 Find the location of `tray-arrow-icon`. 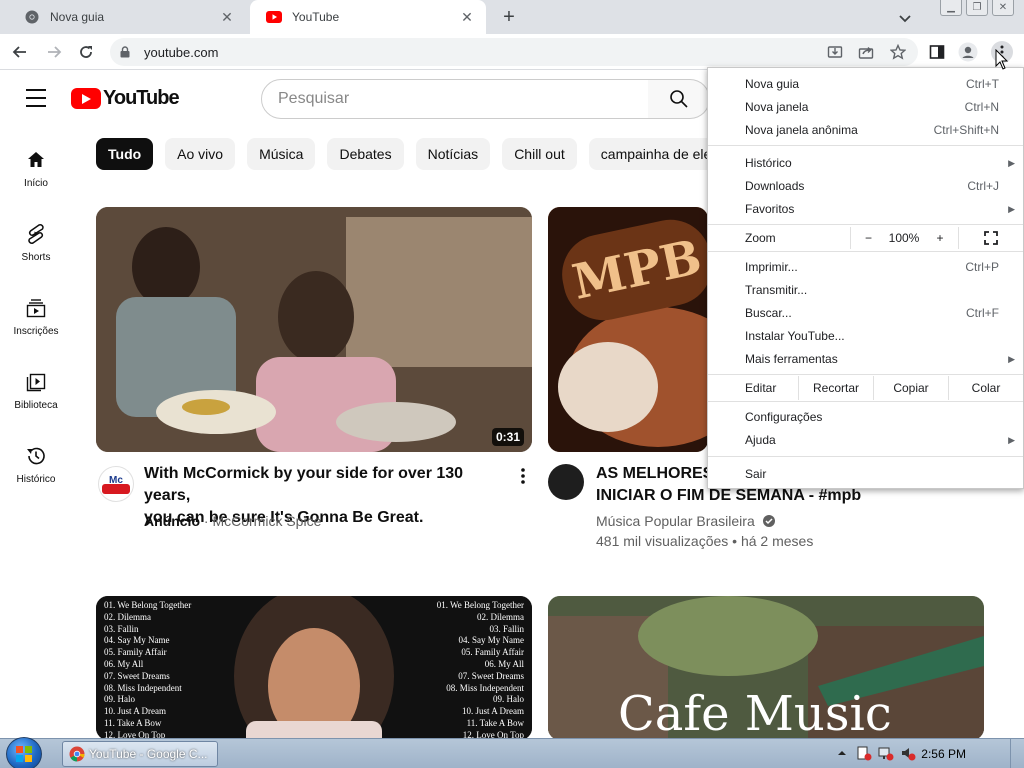

tray-arrow-icon is located at coordinates (842, 753).